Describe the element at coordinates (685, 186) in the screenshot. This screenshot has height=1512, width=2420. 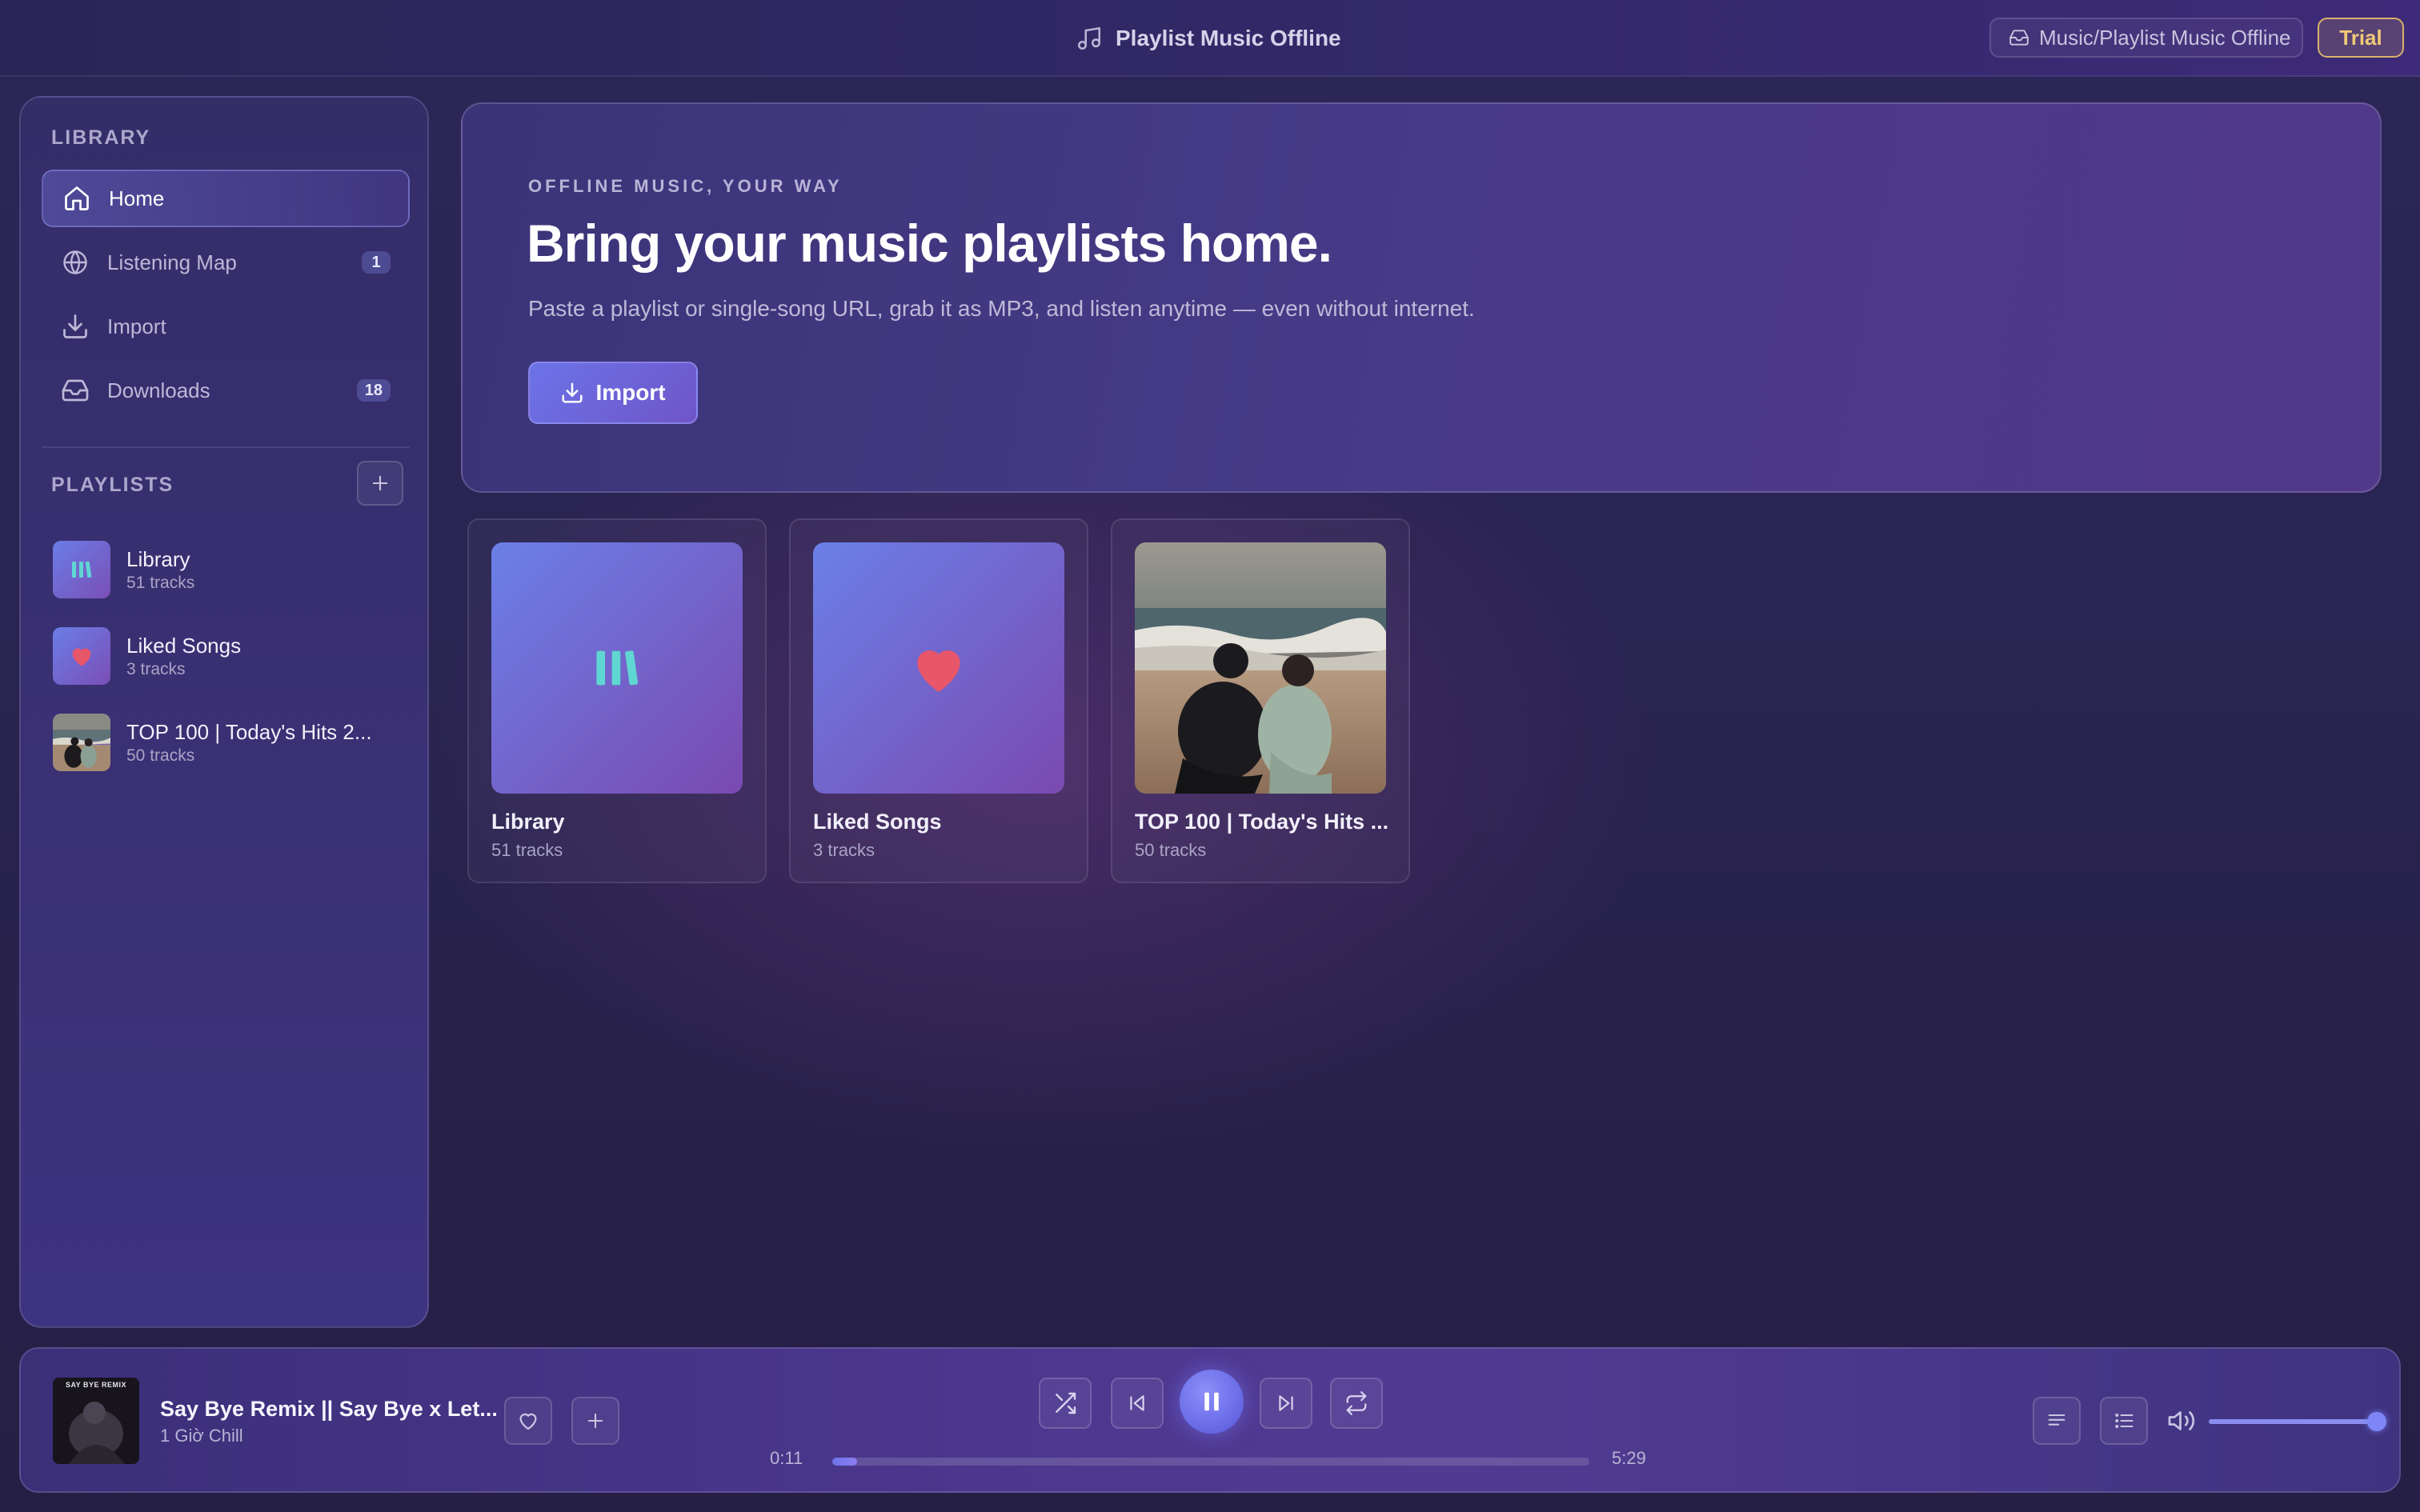
I see `hero-eyebrow: OFFLINE MUSIC, YOUR WAY` at that location.